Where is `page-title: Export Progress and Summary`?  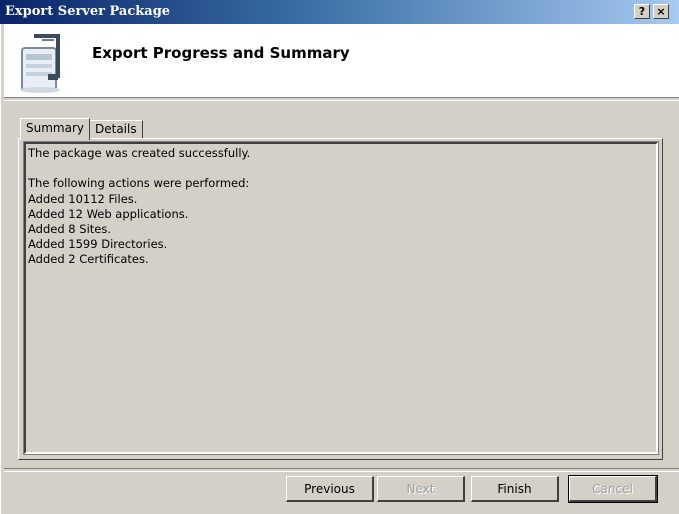 page-title: Export Progress and Summary is located at coordinates (221, 53).